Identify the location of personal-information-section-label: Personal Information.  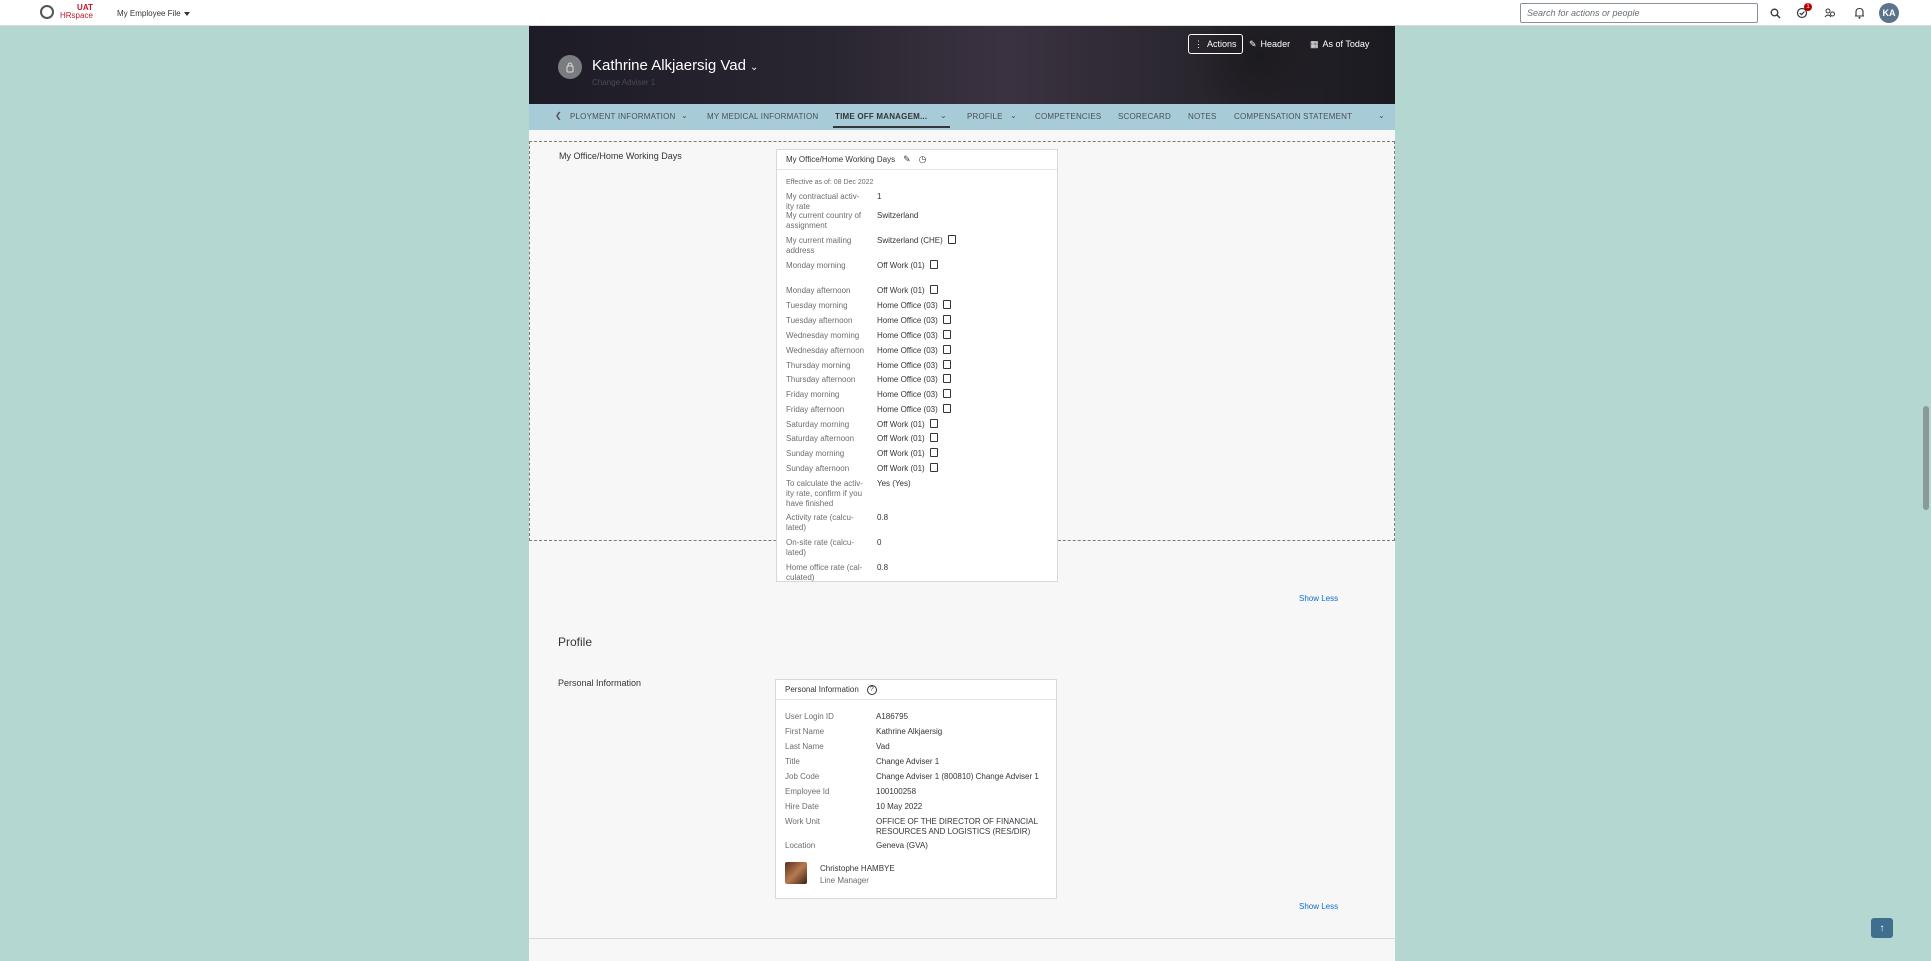
(600, 683).